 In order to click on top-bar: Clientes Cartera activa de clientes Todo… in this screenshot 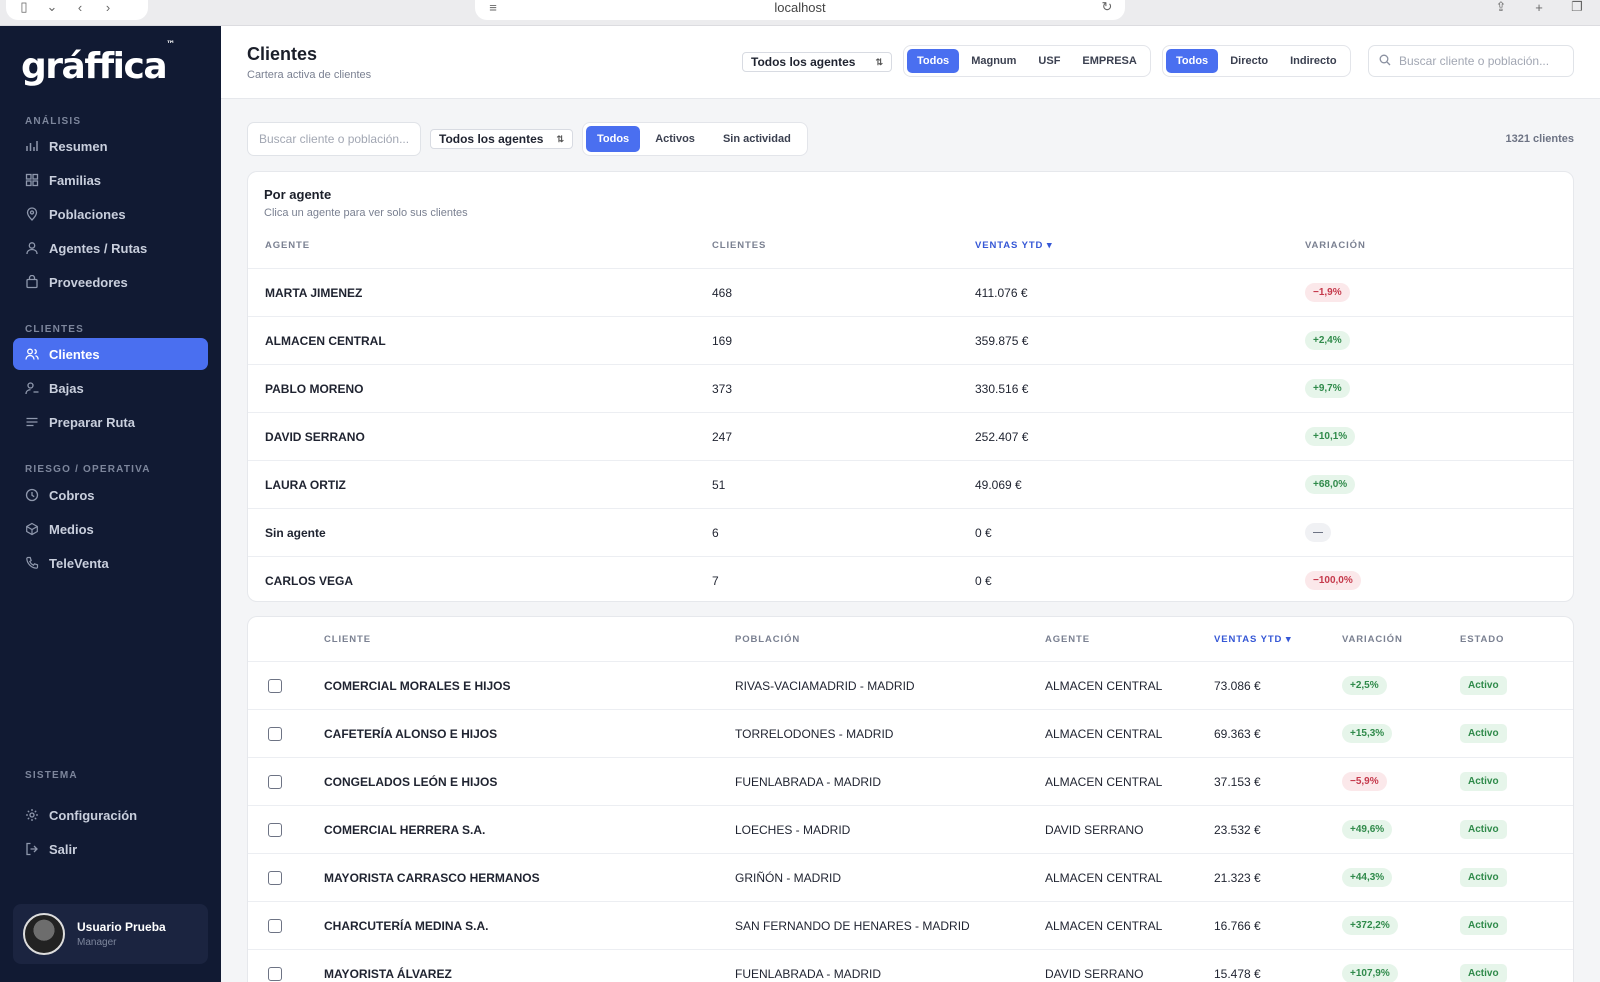, I will do `click(910, 62)`.